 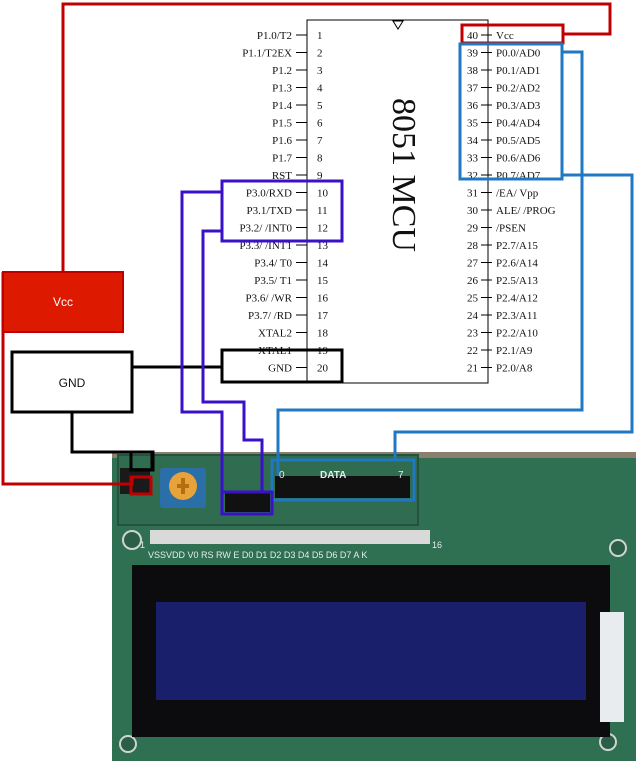 I want to click on mcu-pin-label: P2.2/A10, so click(x=517, y=334).